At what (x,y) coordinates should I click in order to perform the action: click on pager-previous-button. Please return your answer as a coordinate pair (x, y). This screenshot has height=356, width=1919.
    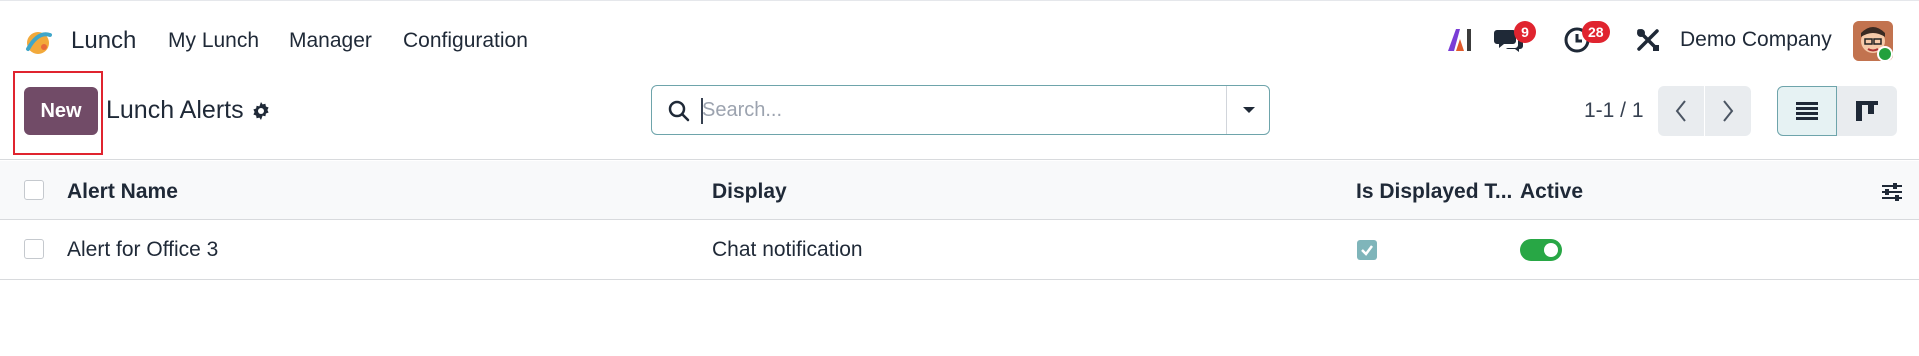
    Looking at the image, I should click on (1681, 111).